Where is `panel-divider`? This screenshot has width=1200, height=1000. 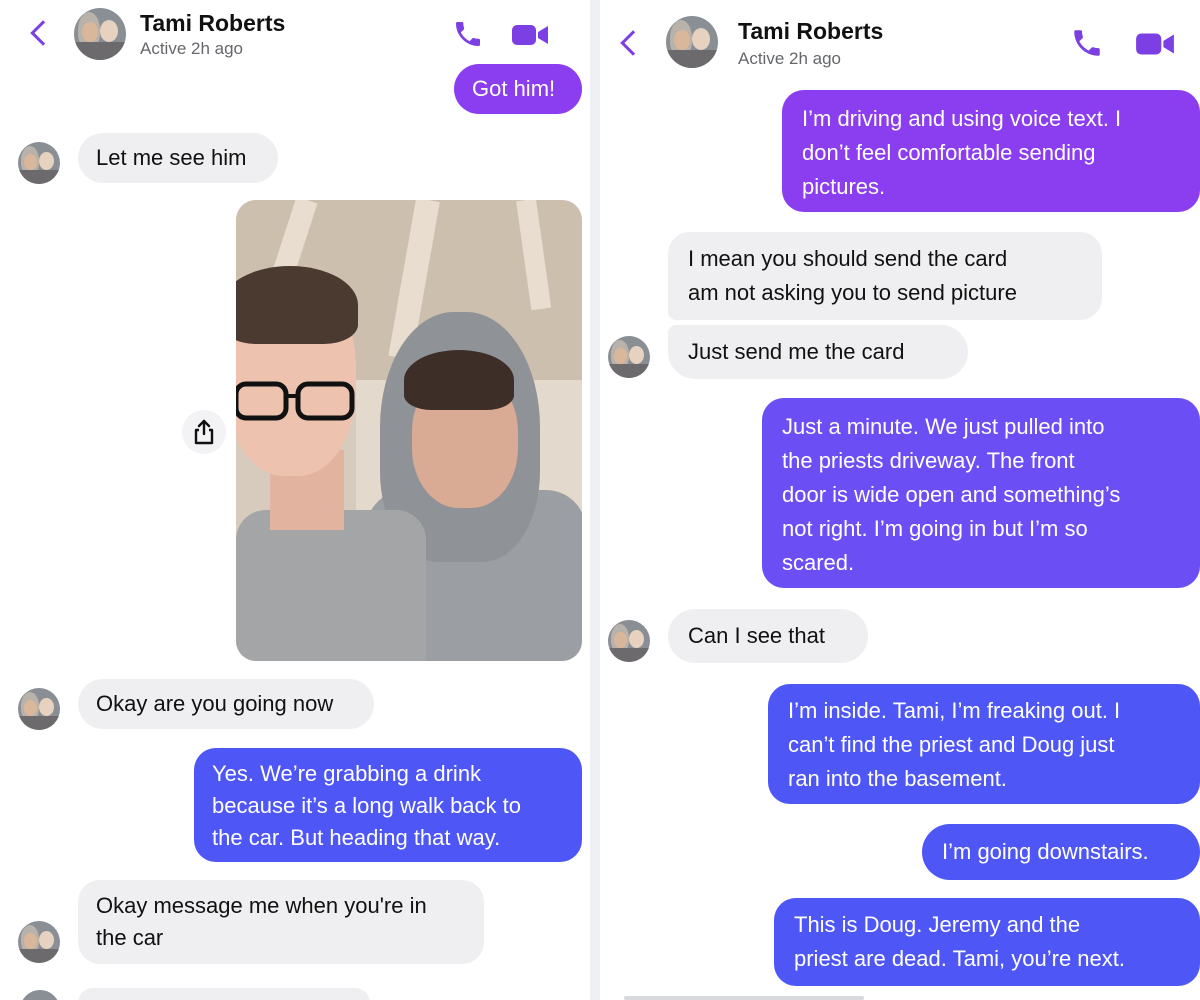 panel-divider is located at coordinates (595, 500).